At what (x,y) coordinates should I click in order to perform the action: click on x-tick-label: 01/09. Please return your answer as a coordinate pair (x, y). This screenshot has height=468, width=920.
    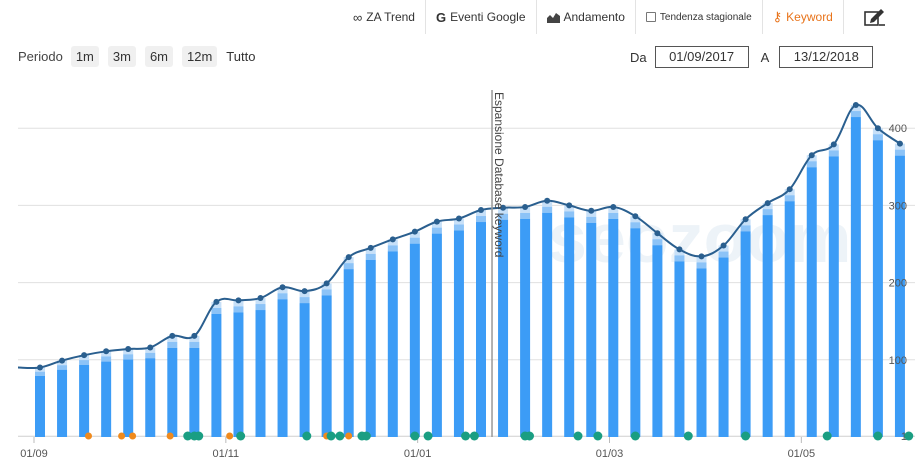
    Looking at the image, I should click on (34, 454).